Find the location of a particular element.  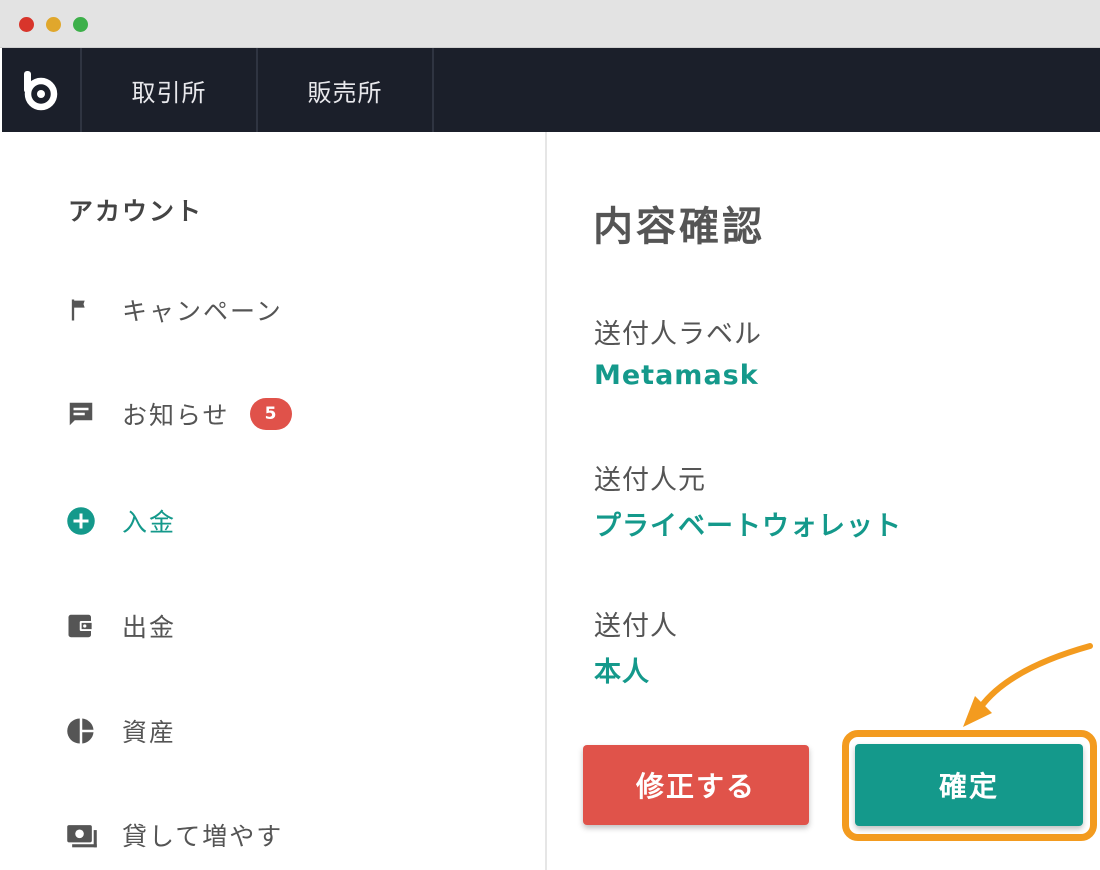

maximize-window-button is located at coordinates (80, 24).